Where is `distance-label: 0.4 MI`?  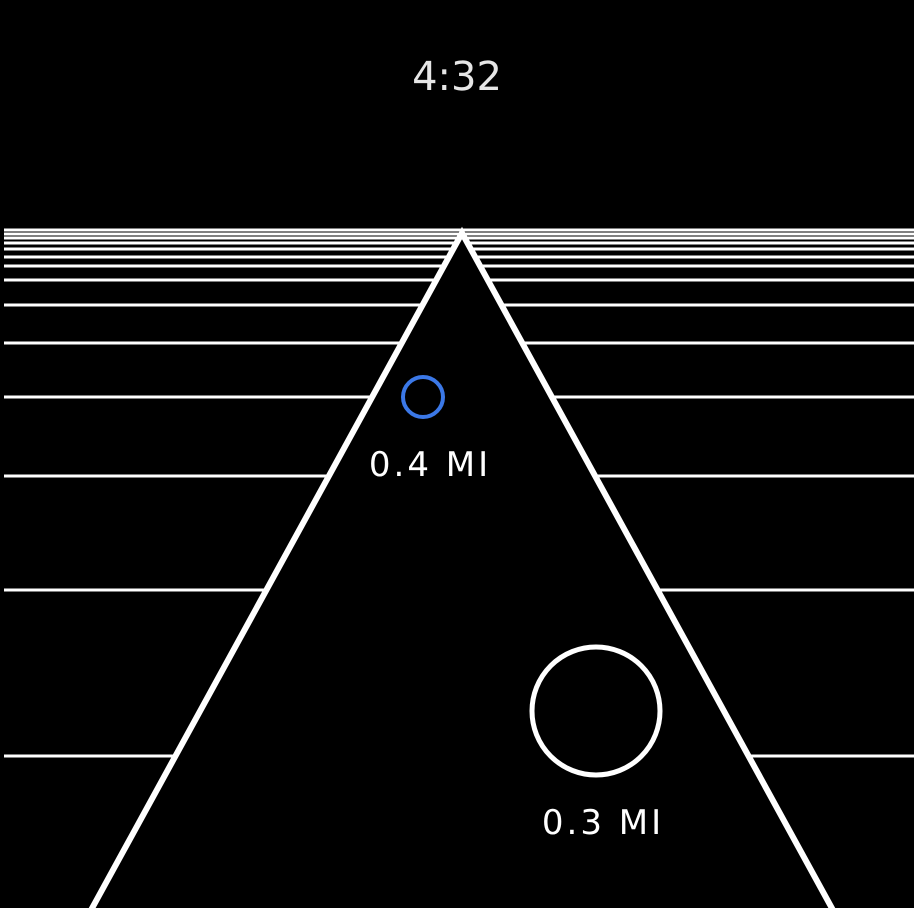 distance-label: 0.4 MI is located at coordinates (430, 465).